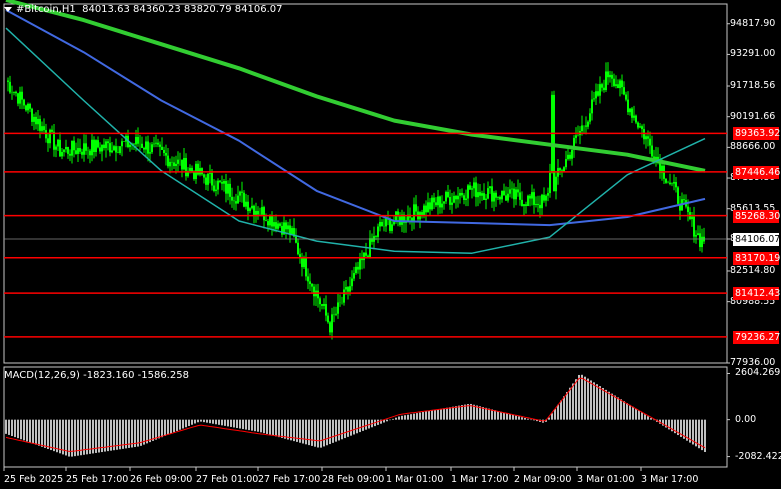 The height and width of the screenshot is (489, 781). Describe the element at coordinates (757, 216) in the screenshot. I see `level-price-tag: 85268.30` at that location.